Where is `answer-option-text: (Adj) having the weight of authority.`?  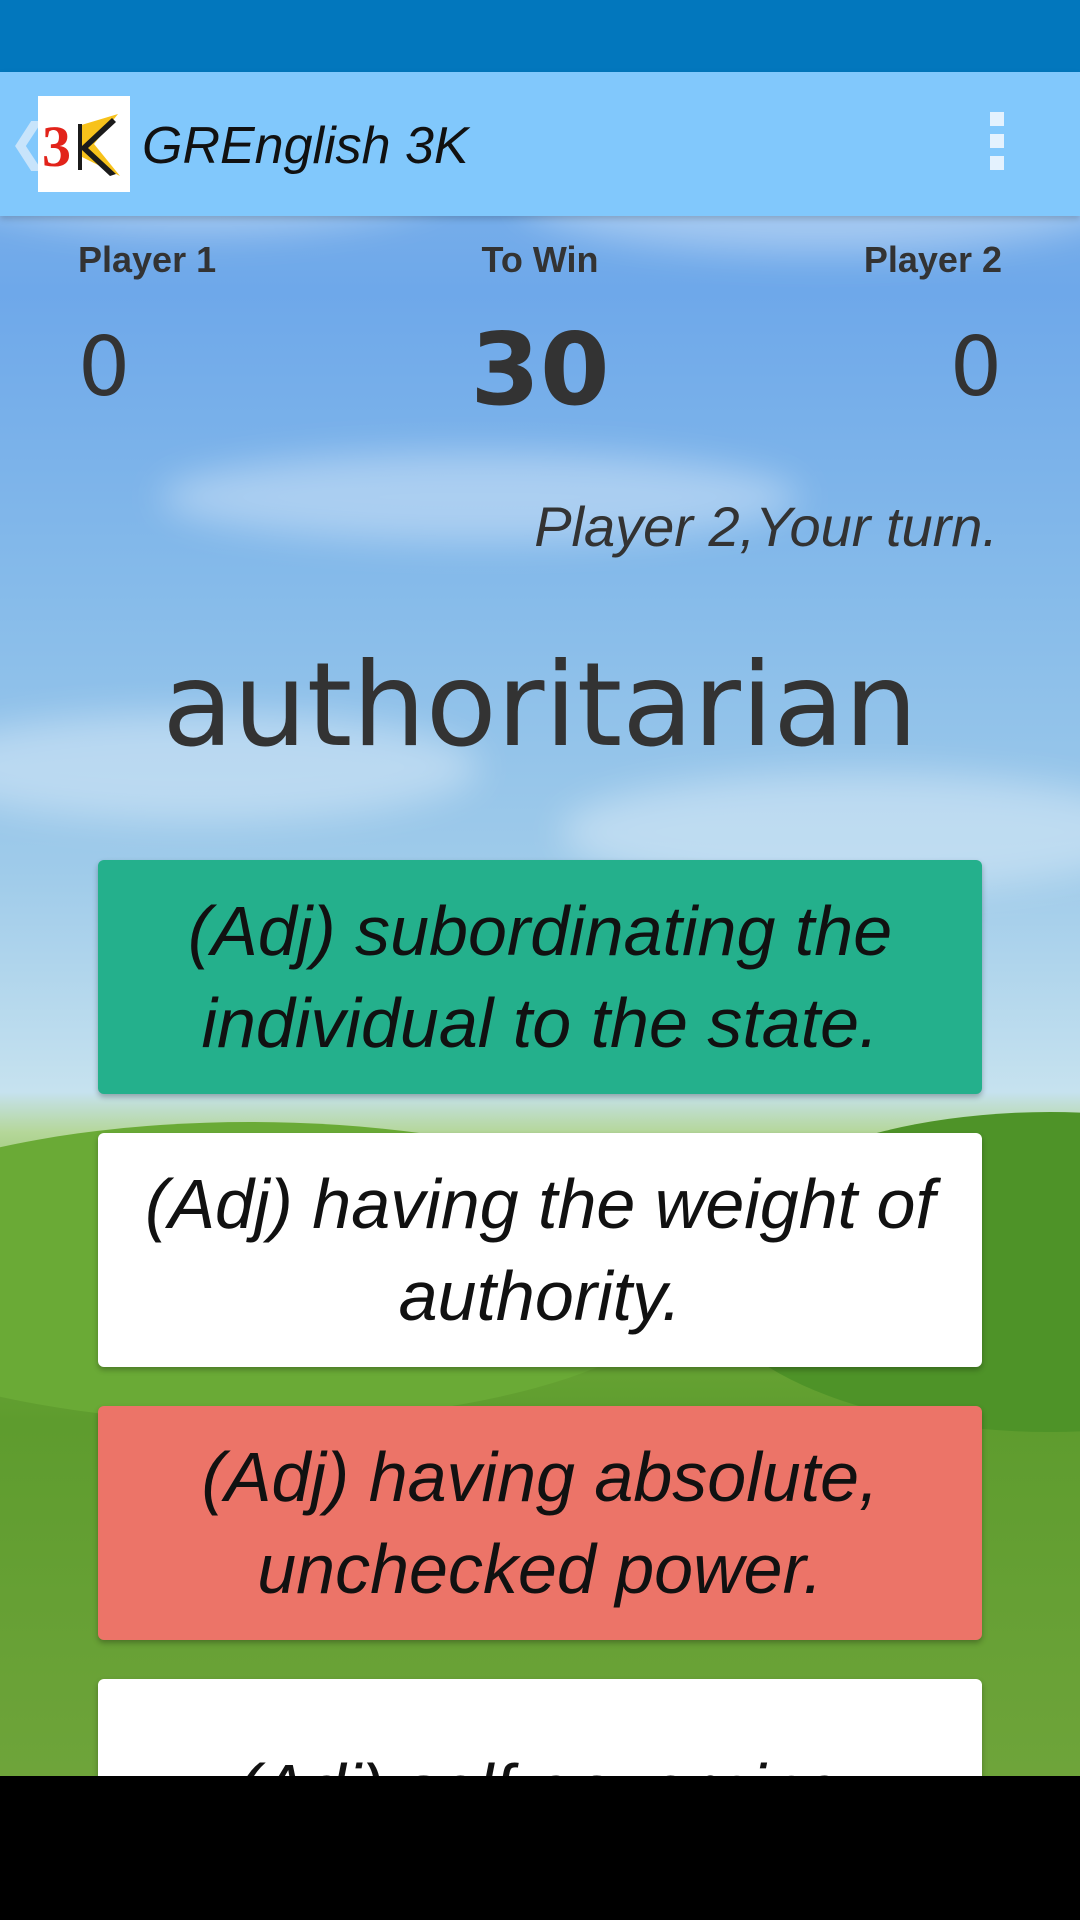 answer-option-text: (Adj) having the weight of authority. is located at coordinates (540, 1250).